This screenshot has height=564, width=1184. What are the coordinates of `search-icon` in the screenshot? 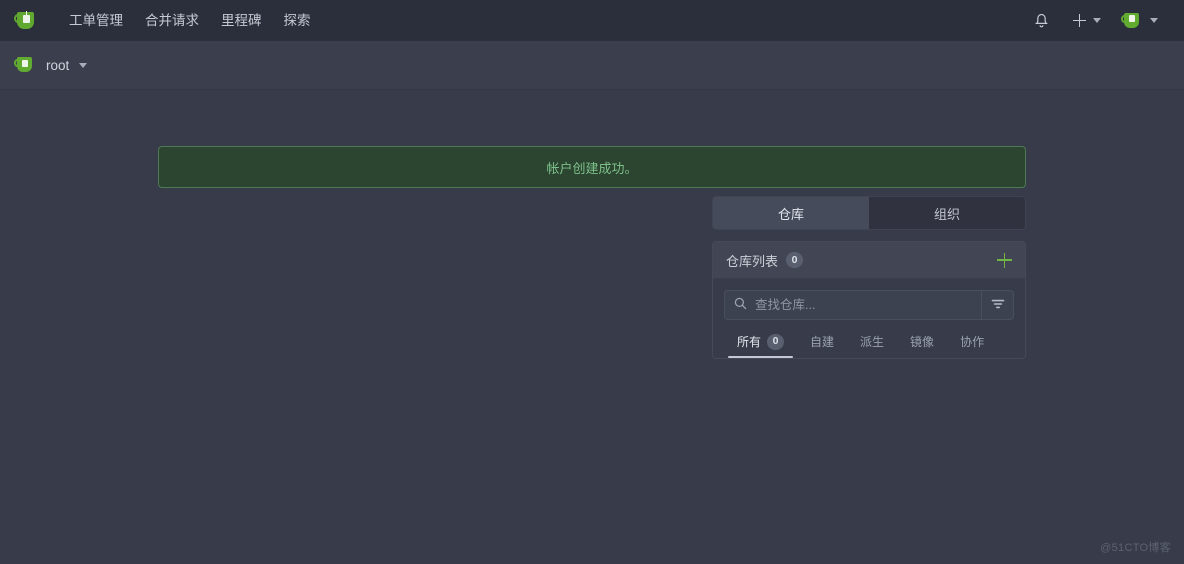 It's located at (740, 305).